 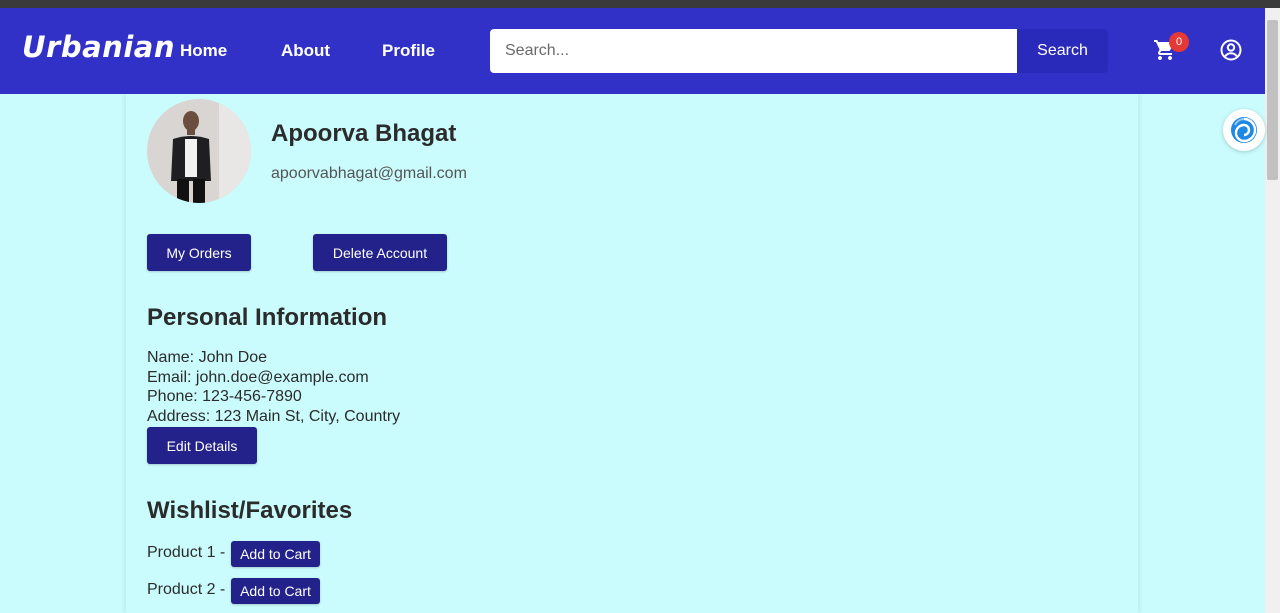 What do you see at coordinates (1244, 130) in the screenshot?
I see `spiral-icon` at bounding box center [1244, 130].